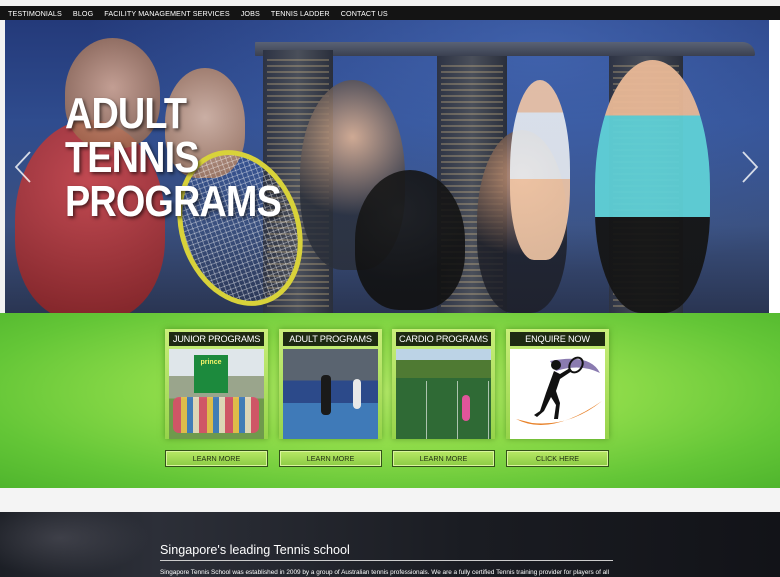 The image size is (780, 577). I want to click on tennis-player-icon, so click(559, 390).